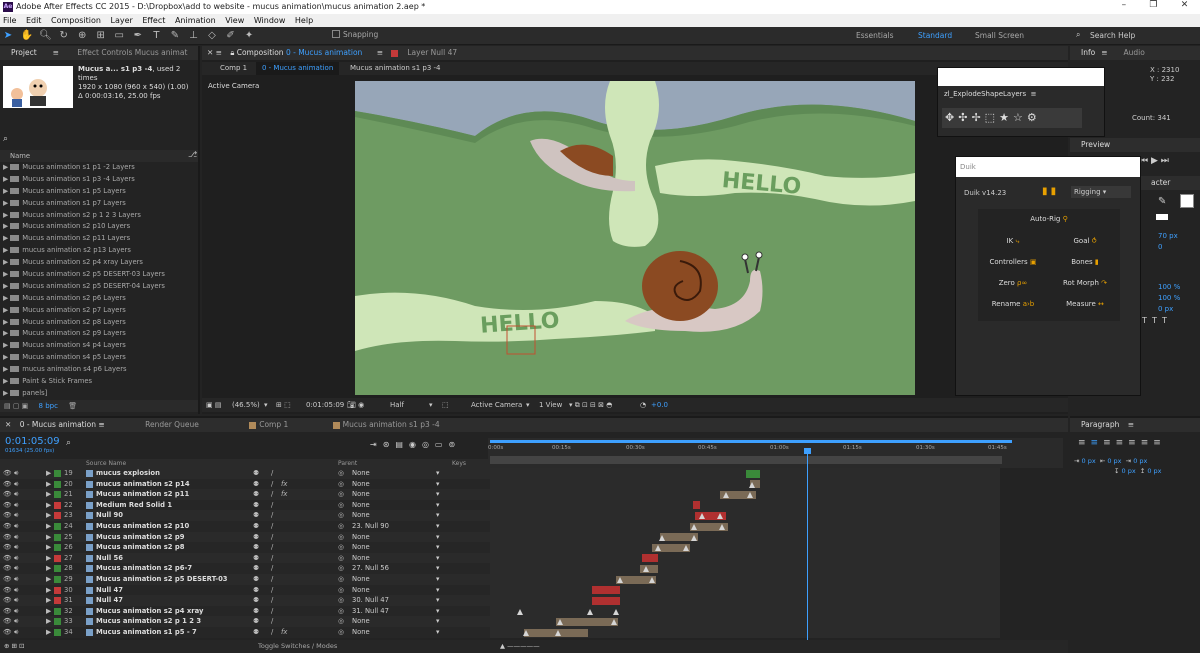 Image resolution: width=1200 pixels, height=653 pixels. What do you see at coordinates (1085, 283) in the screenshot?
I see `rot-morph-button: Rot Morph ↷` at bounding box center [1085, 283].